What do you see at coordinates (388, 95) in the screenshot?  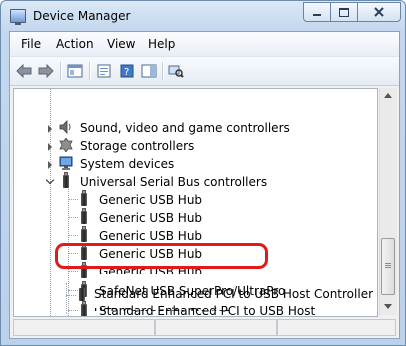 I see `scroll-up-icon` at bounding box center [388, 95].